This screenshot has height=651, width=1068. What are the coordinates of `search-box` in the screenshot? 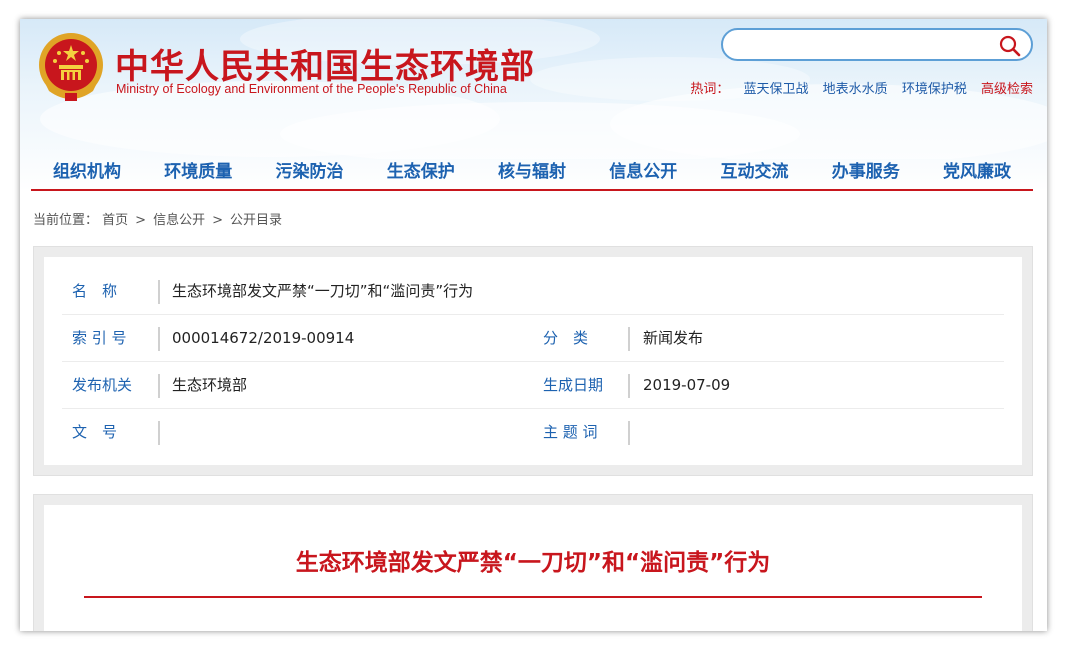 It's located at (877, 44).